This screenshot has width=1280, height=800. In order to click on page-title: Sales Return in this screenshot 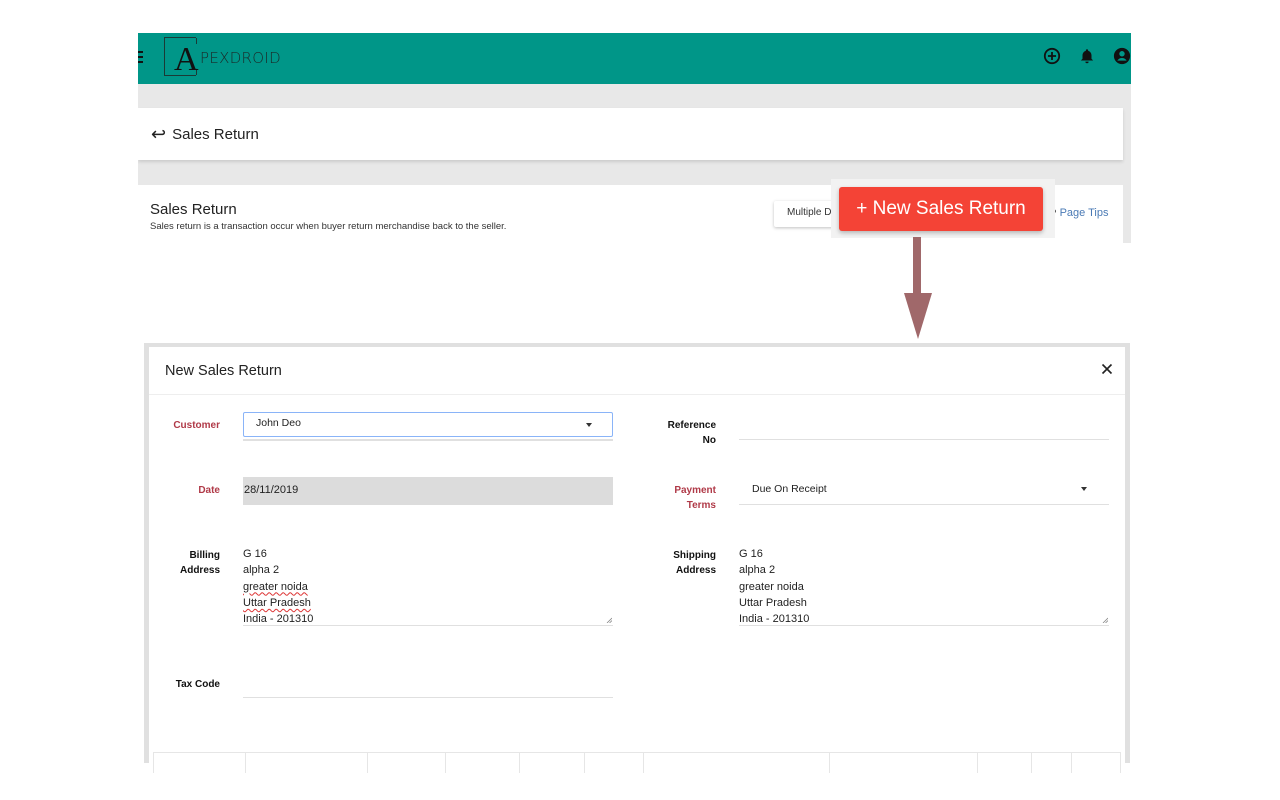, I will do `click(215, 134)`.